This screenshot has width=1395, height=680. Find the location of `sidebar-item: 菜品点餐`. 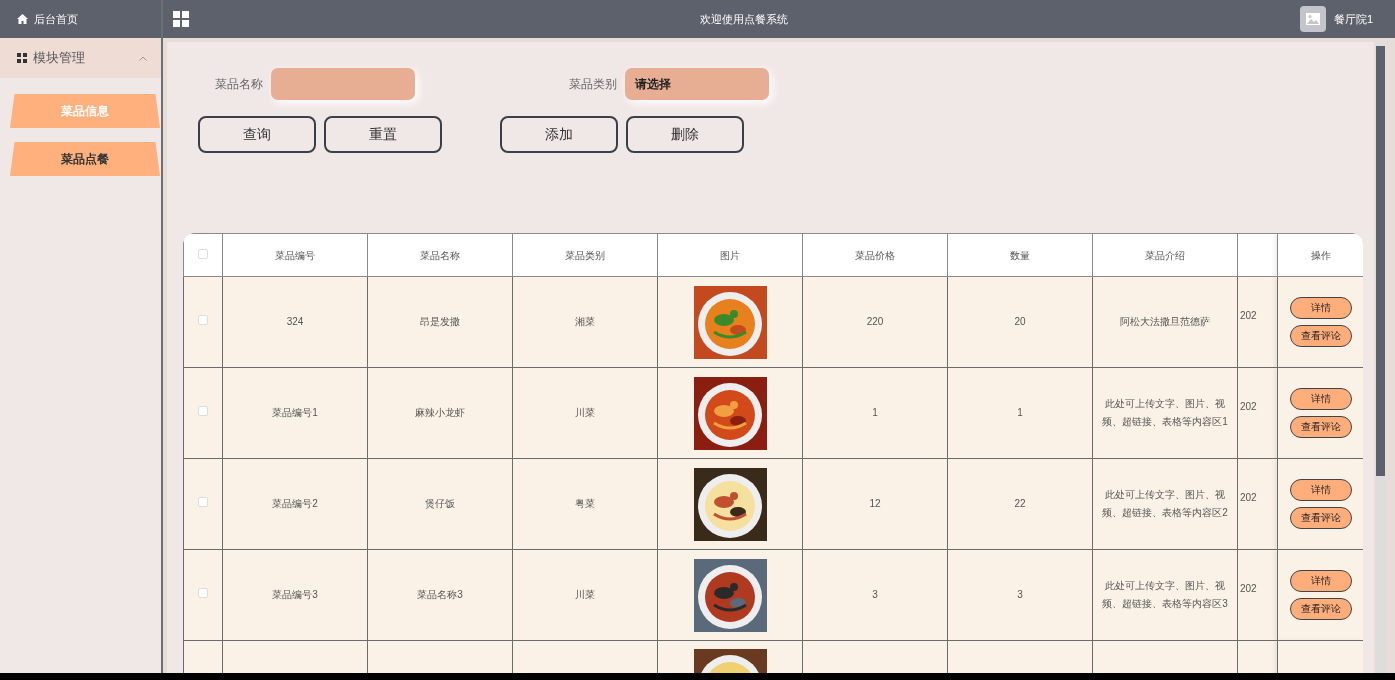

sidebar-item: 菜品点餐 is located at coordinates (85, 159).